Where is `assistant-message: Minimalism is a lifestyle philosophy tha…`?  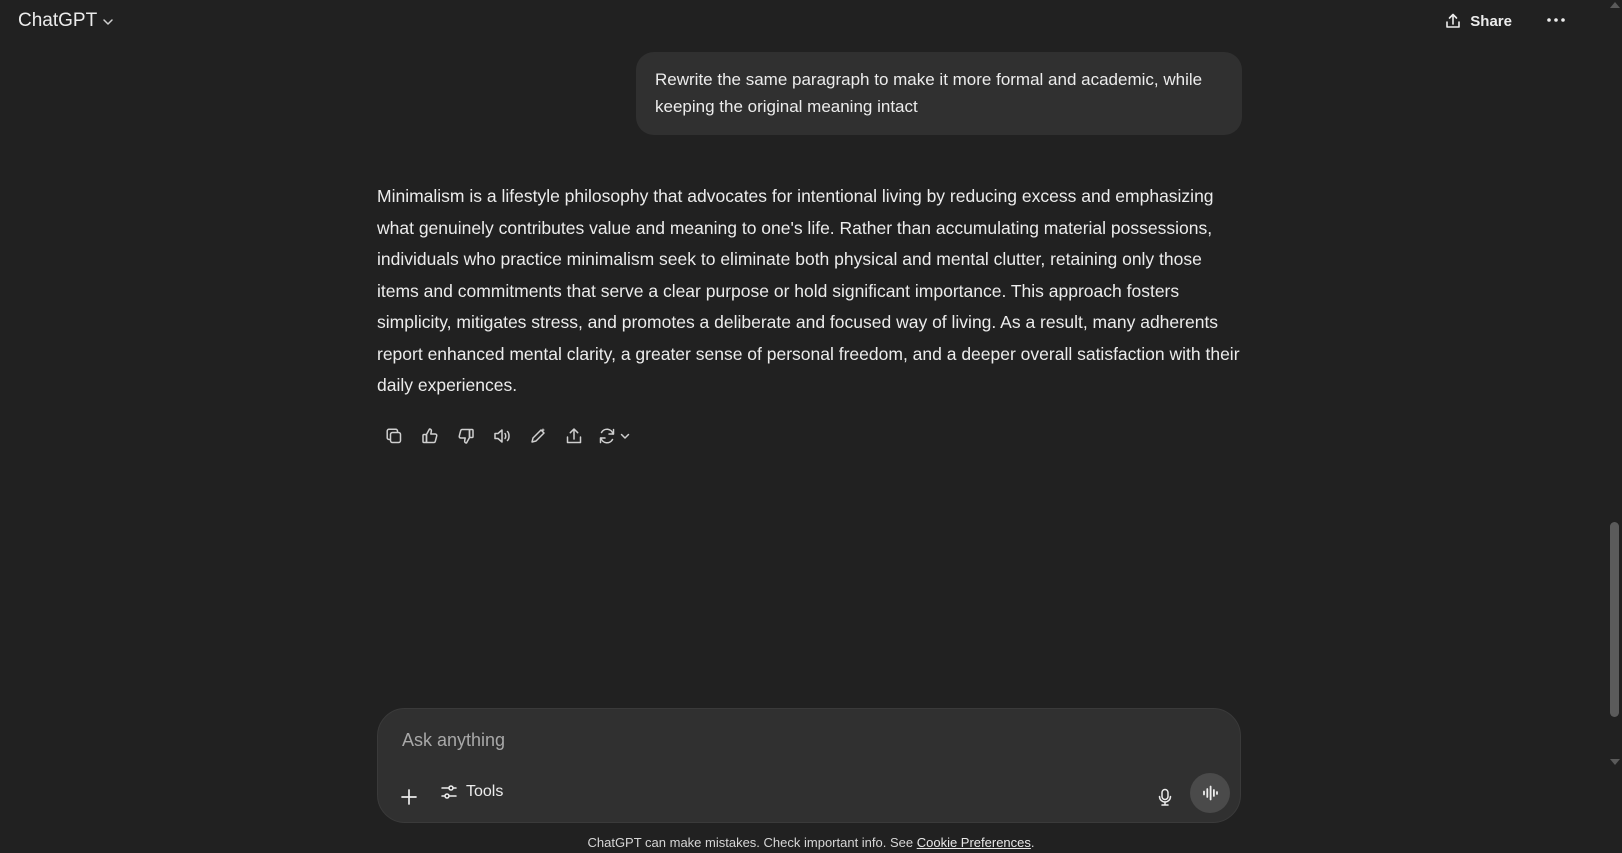 assistant-message: Minimalism is a lifestyle philosophy tha… is located at coordinates (808, 290).